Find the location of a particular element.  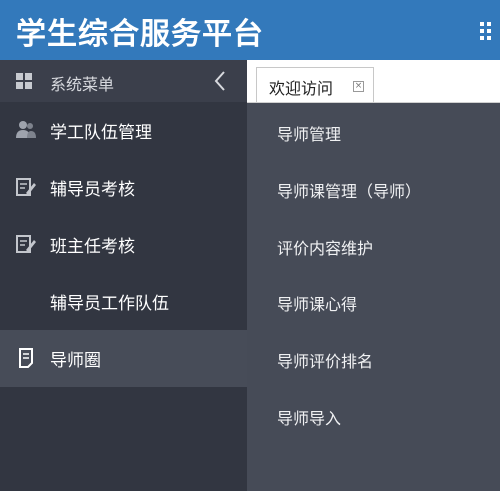

sidebar-item-counselor-assessment: 辅导员考核 is located at coordinates (123, 187).